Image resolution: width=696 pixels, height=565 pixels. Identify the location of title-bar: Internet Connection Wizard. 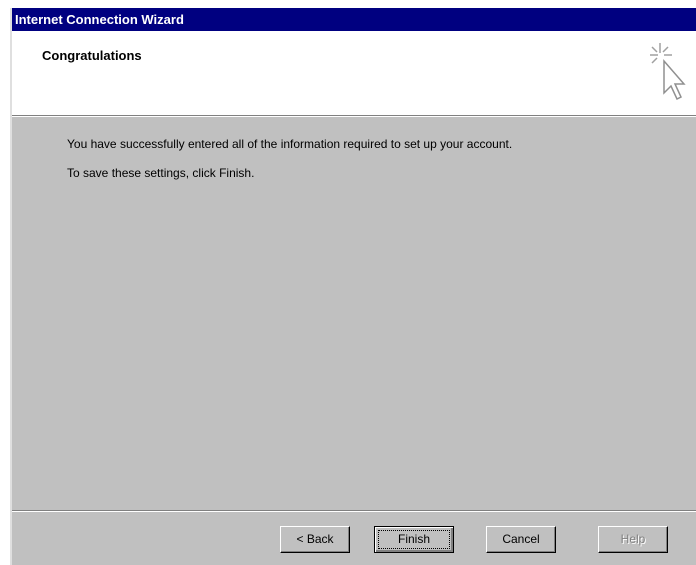
(354, 19).